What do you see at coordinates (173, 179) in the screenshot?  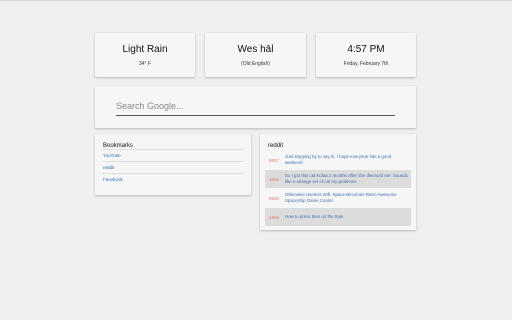 I see `bookmark-facebook: Facebook` at bounding box center [173, 179].